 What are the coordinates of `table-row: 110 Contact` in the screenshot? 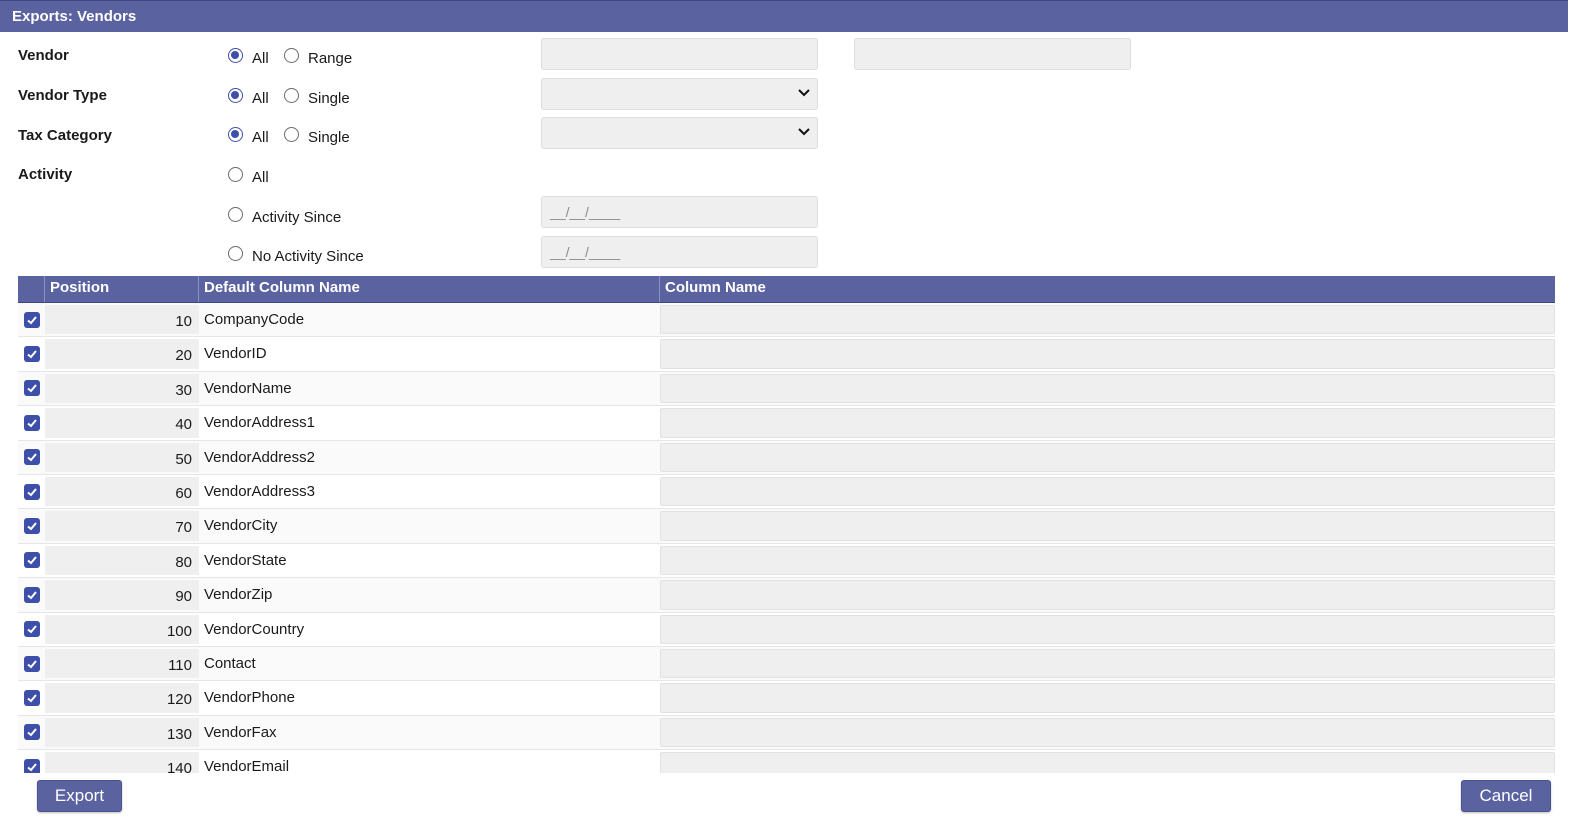 It's located at (786, 664).